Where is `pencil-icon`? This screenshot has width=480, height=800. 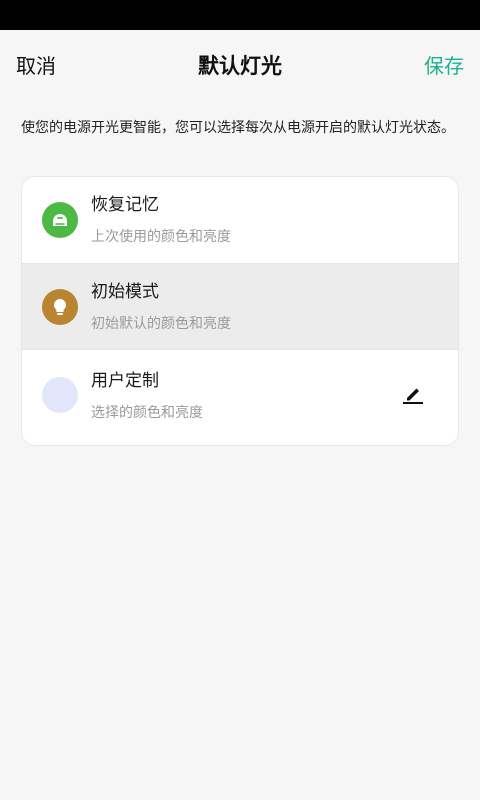
pencil-icon is located at coordinates (413, 394).